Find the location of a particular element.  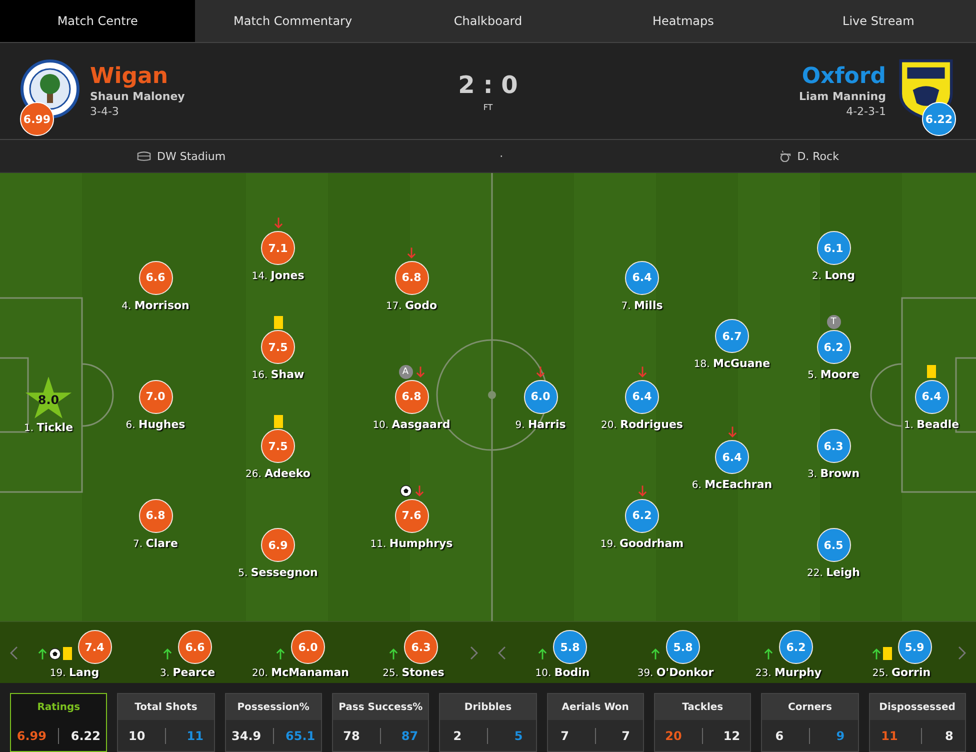

player-name: 11. Humphrys is located at coordinates (411, 543).